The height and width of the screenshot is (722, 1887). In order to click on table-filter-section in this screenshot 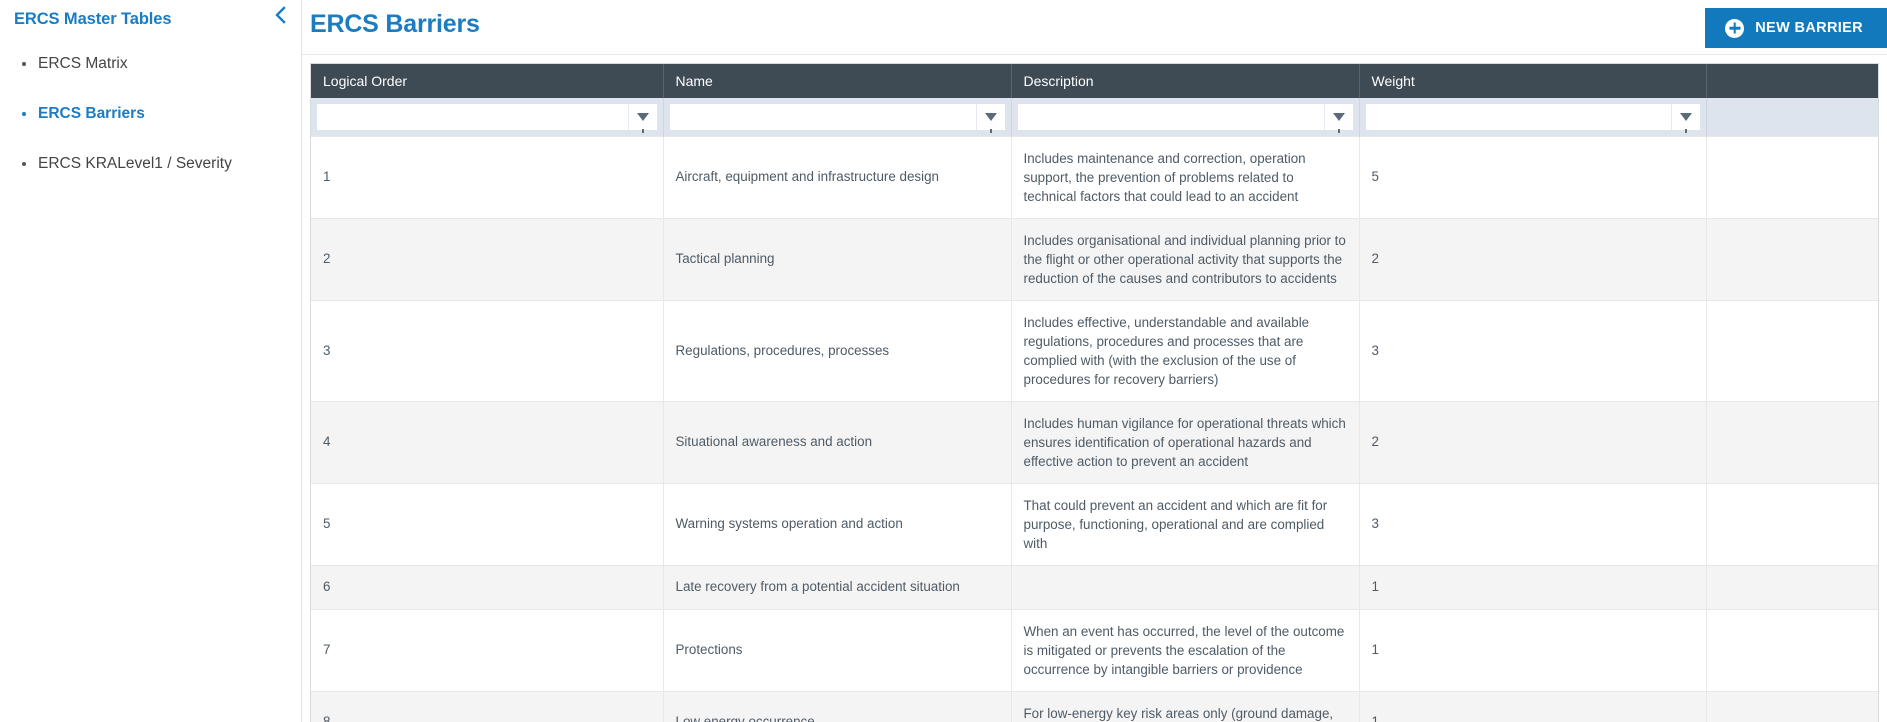, I will do `click(1094, 117)`.